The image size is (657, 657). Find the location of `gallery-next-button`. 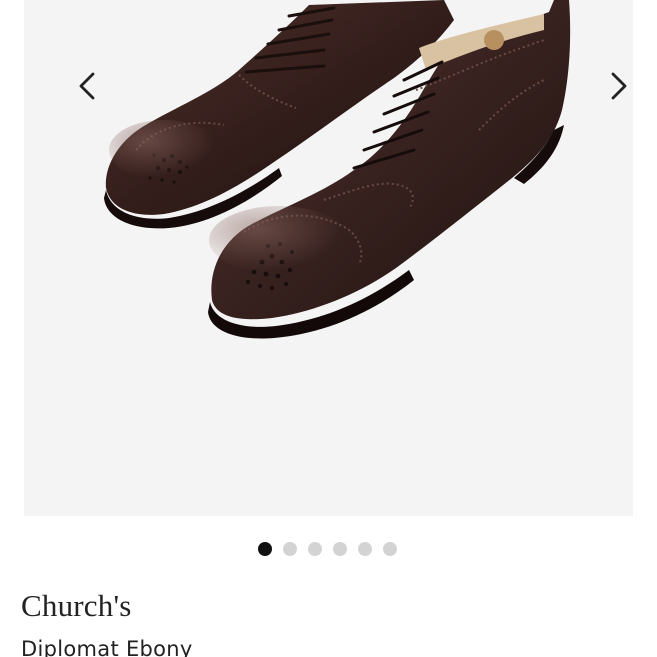

gallery-next-button is located at coordinates (616, 86).